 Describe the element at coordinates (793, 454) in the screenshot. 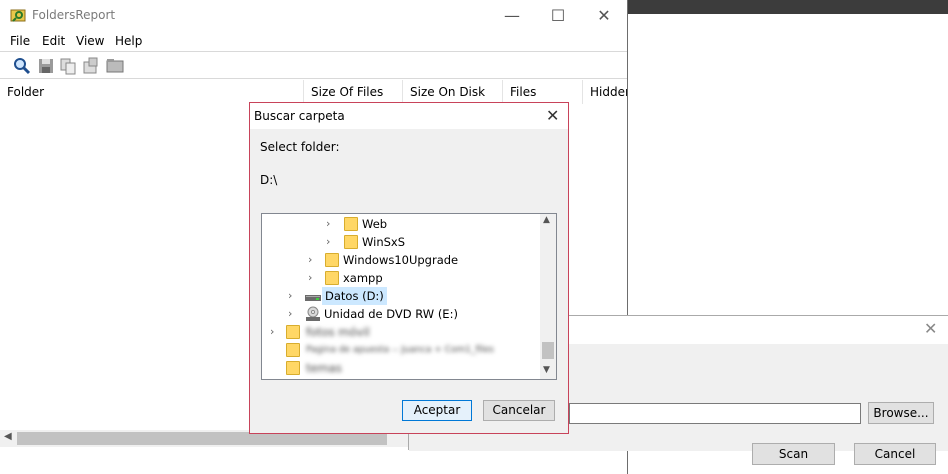

I see `scan-button: Scan` at that location.